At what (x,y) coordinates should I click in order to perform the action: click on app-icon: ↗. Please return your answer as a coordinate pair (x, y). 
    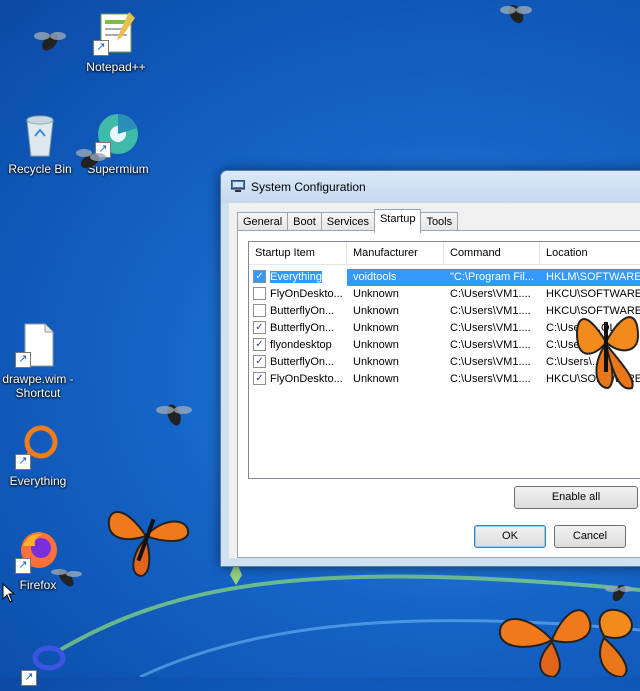
    Looking at the image, I should click on (44, 663).